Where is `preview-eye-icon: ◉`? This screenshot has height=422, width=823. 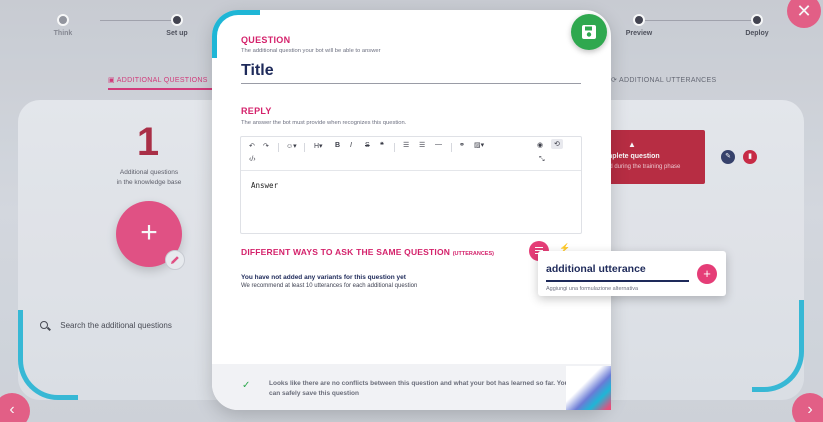
preview-eye-icon: ◉ is located at coordinates (540, 145).